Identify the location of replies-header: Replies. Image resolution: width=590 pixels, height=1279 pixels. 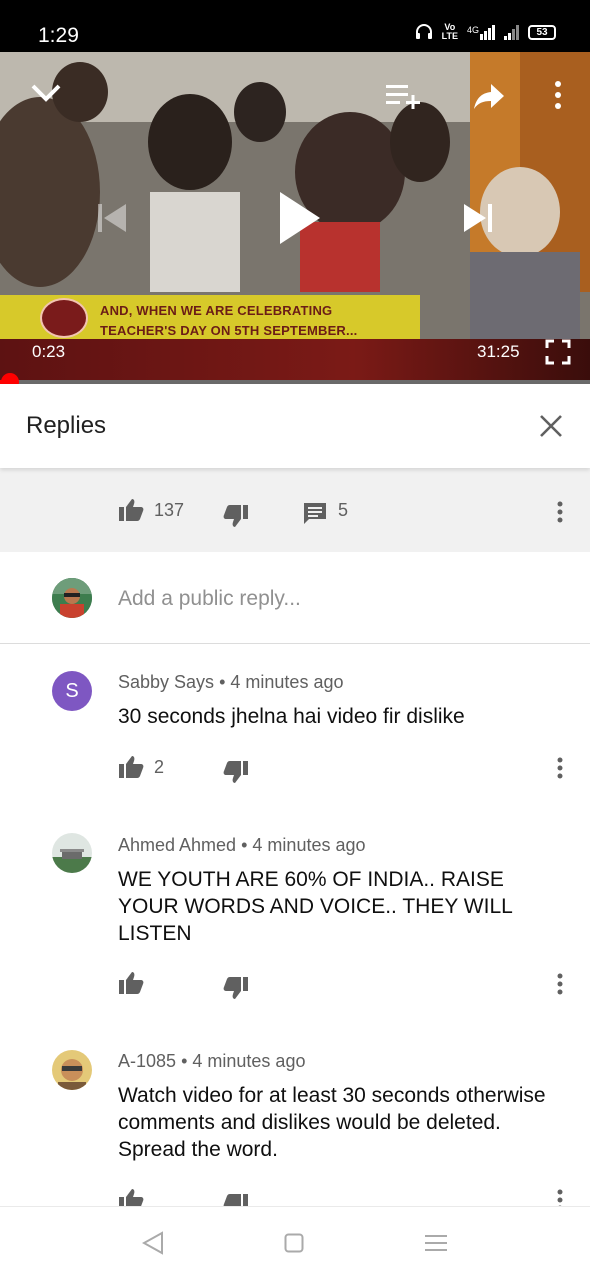
(295, 426).